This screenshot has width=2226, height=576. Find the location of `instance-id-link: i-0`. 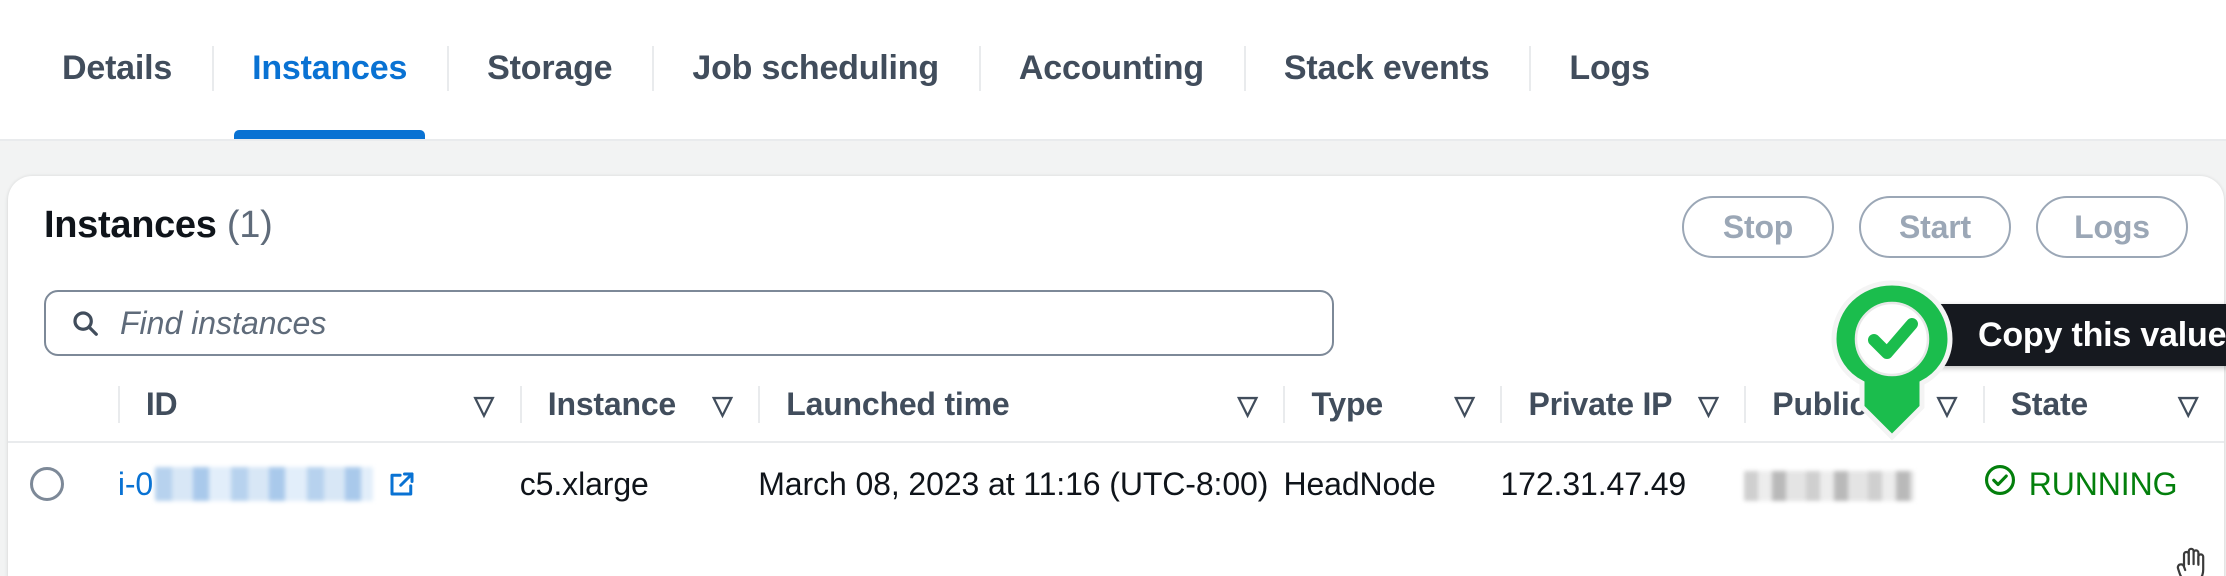

instance-id-link: i-0 is located at coordinates (245, 484).